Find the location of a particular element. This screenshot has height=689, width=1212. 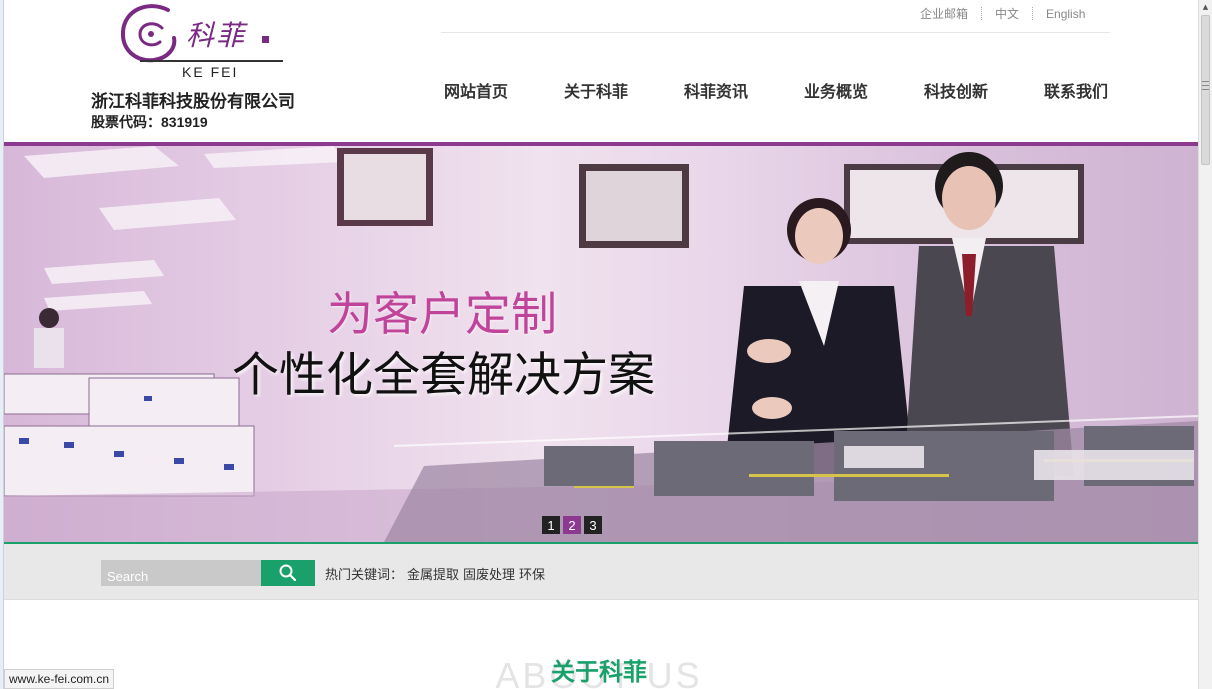

hot-keyword-environment: 环保 is located at coordinates (532, 574).